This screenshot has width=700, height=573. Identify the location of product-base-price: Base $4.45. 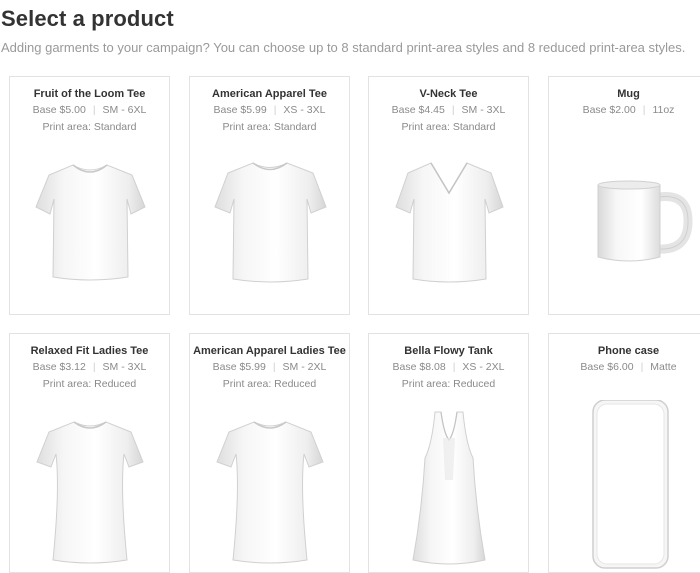
(418, 110).